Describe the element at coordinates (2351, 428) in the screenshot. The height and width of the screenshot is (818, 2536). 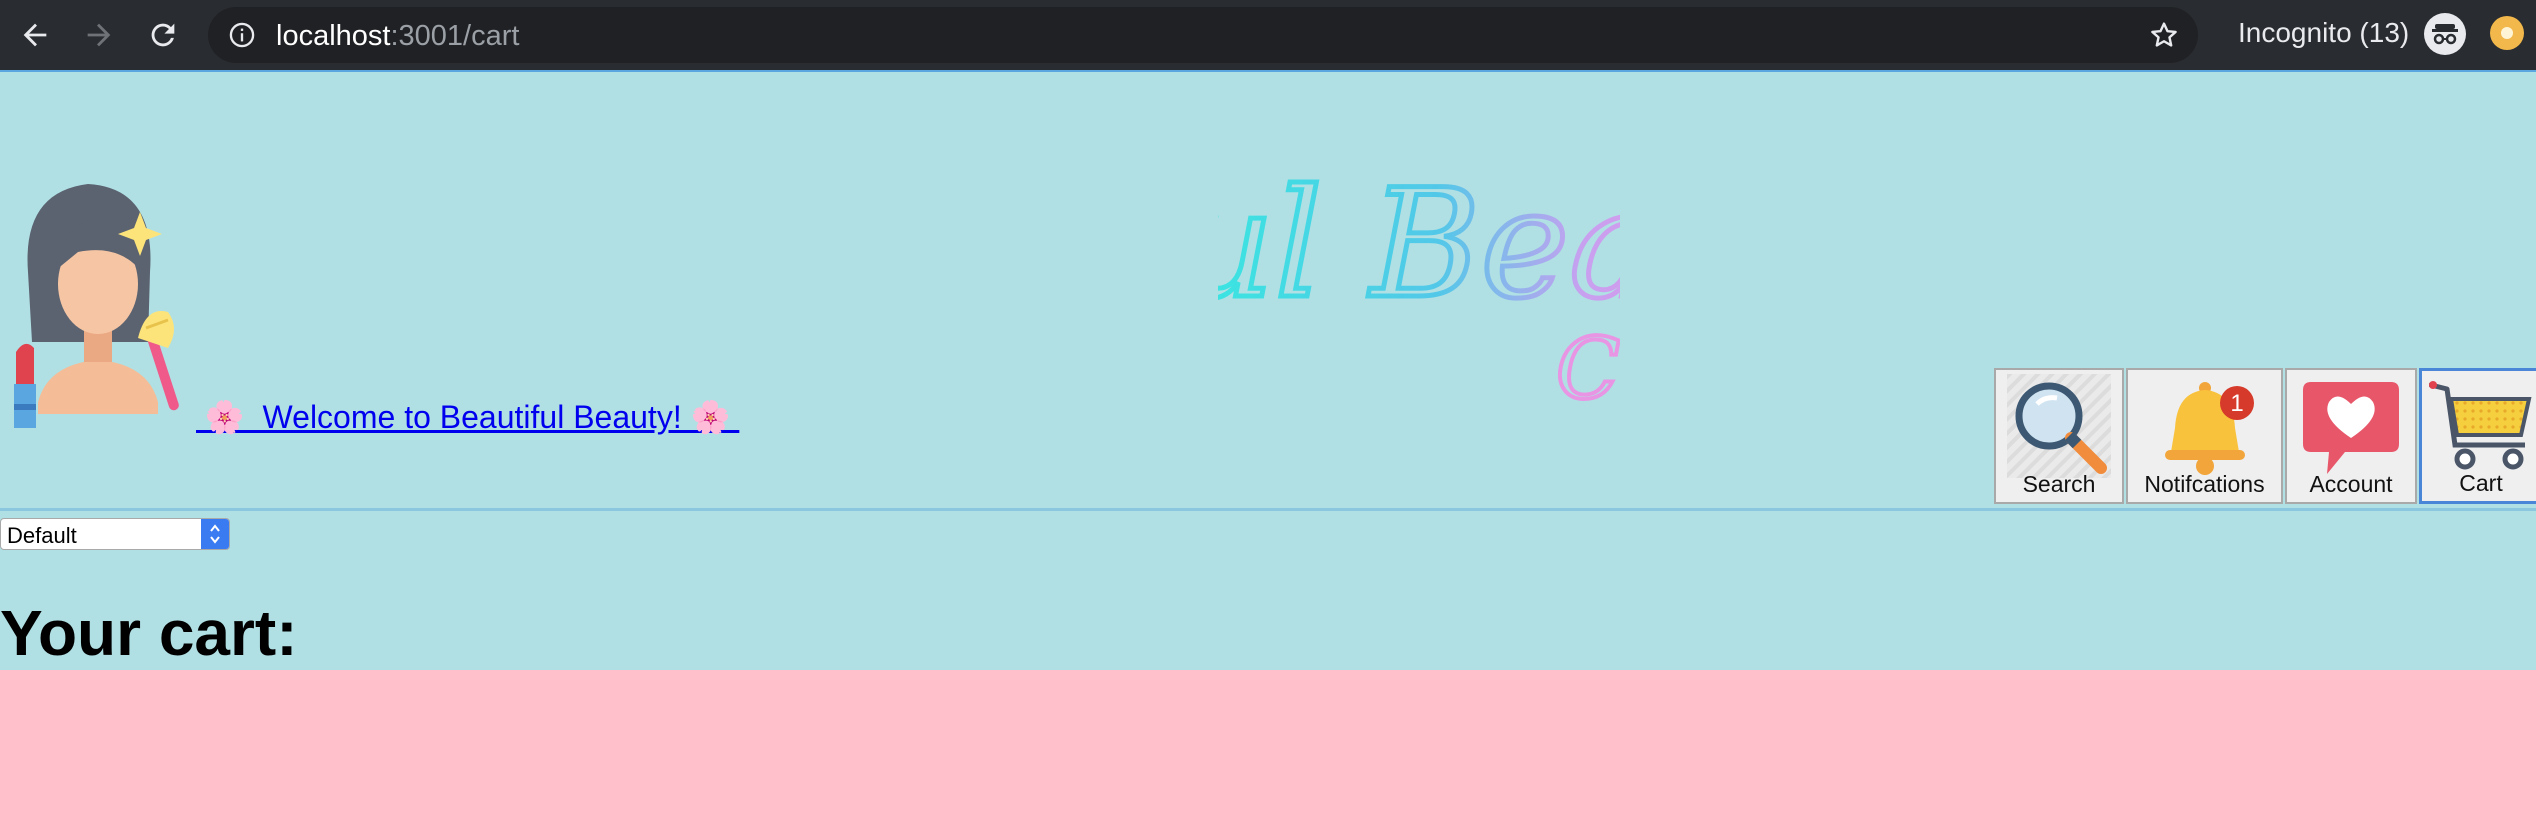
I see `heart-chat-icon` at that location.